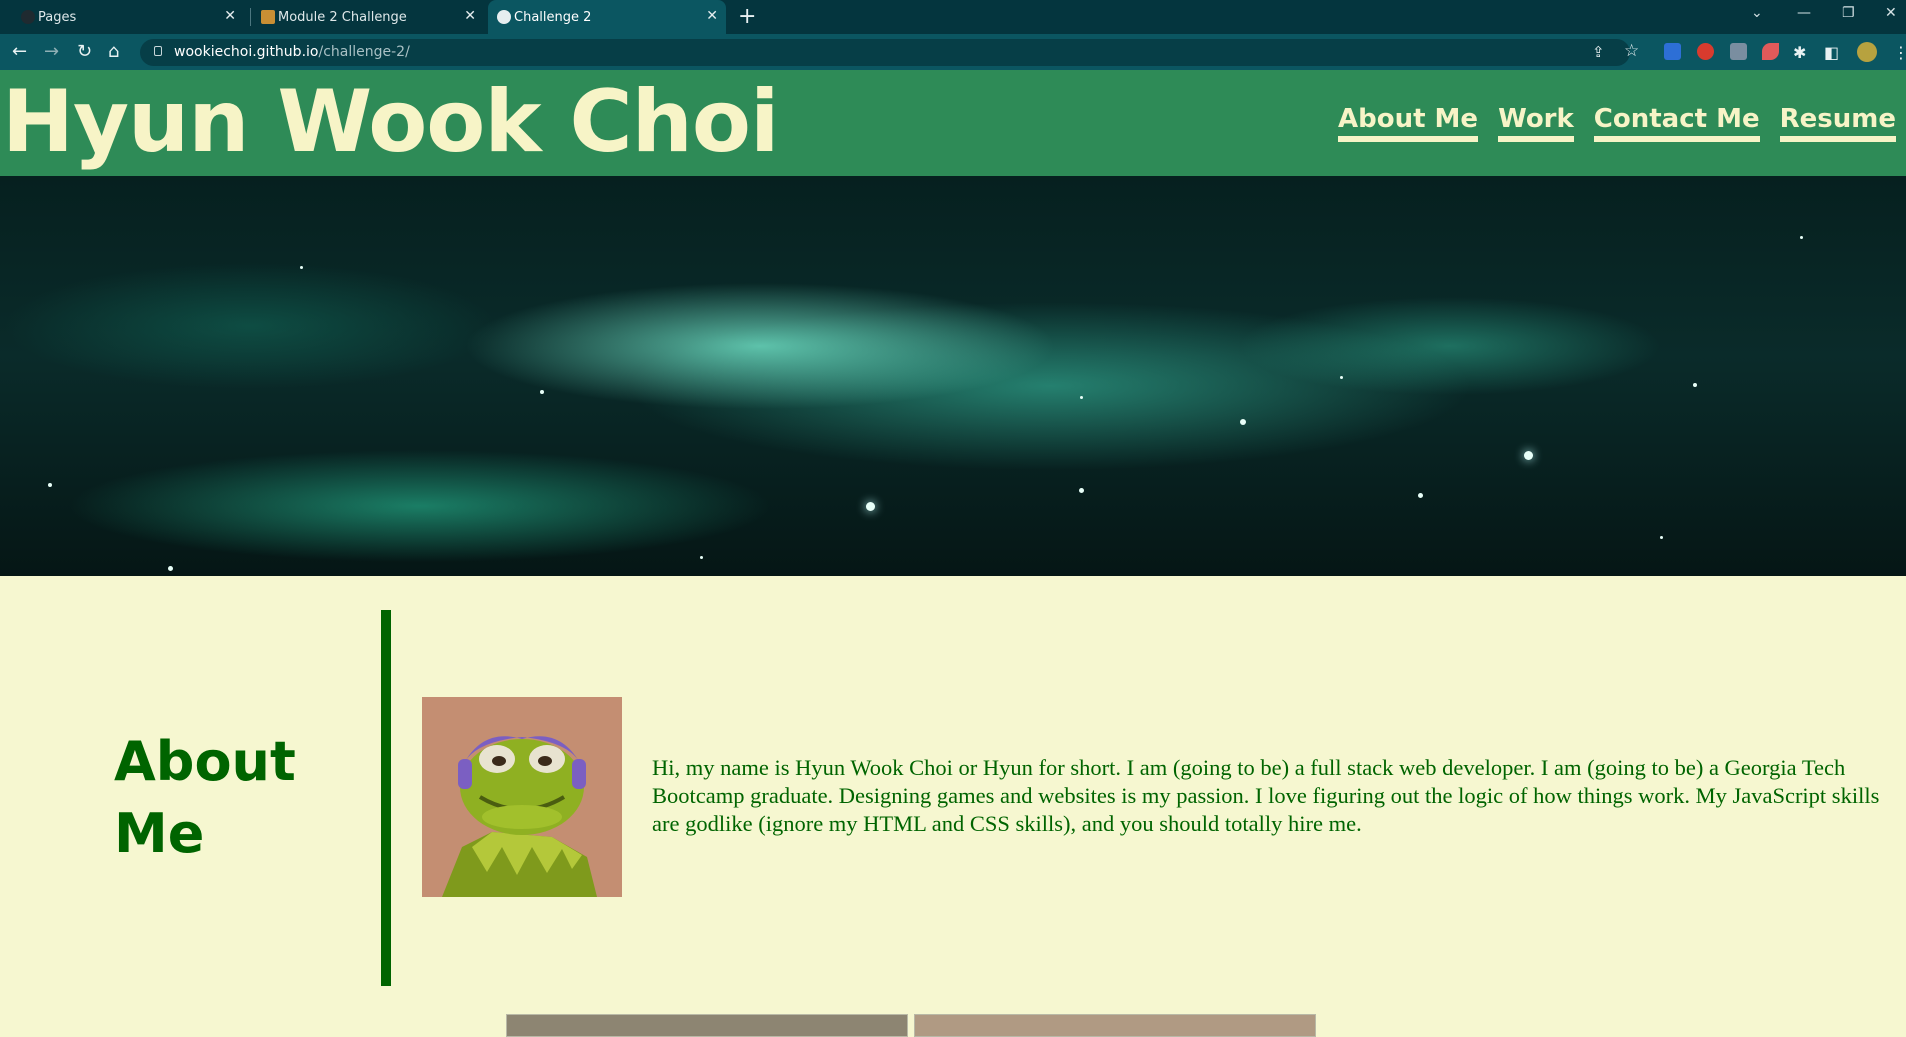 This screenshot has height=1037, width=1906. What do you see at coordinates (1705, 51) in the screenshot?
I see `extension-adblock-icon` at bounding box center [1705, 51].